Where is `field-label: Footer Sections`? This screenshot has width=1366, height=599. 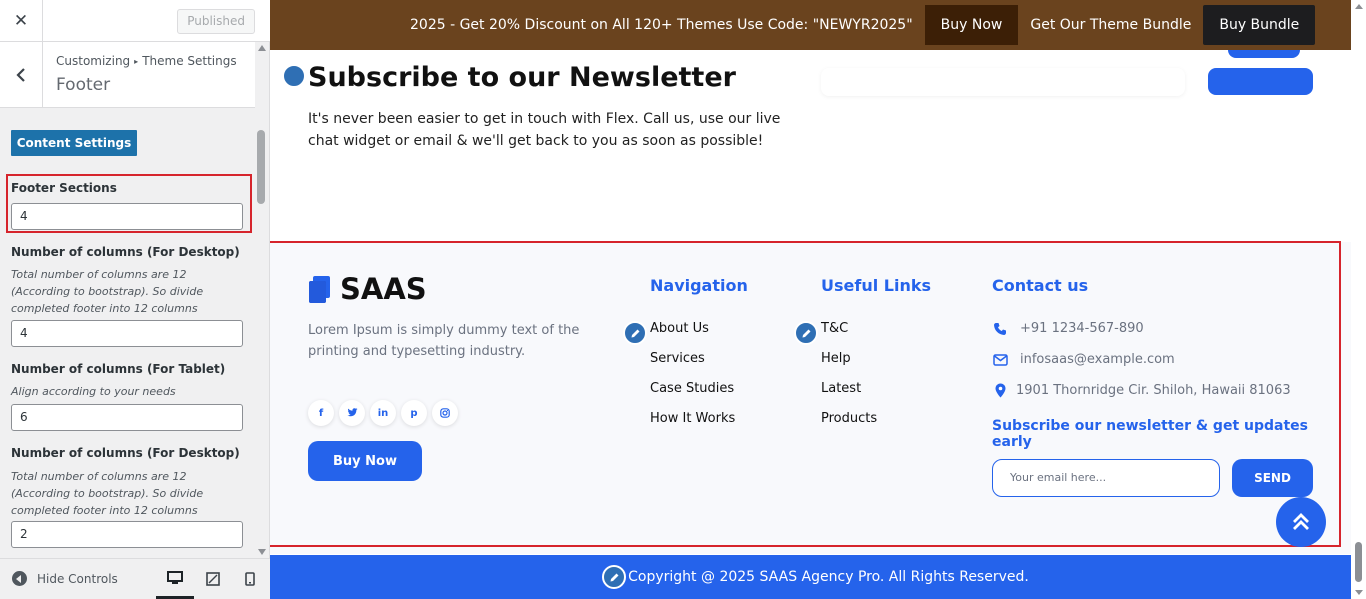
field-label: Footer Sections is located at coordinates (64, 188).